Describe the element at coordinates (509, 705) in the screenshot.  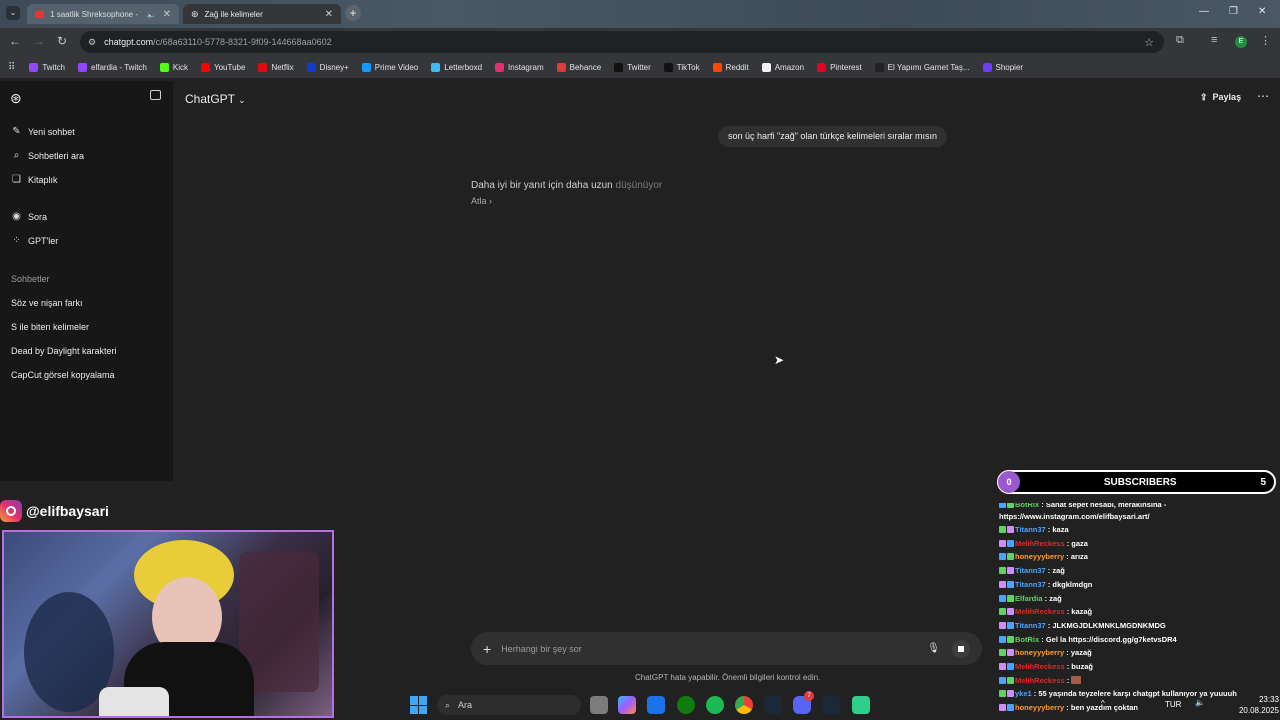
I see `taskbar-search: ⌕ Ara` at that location.